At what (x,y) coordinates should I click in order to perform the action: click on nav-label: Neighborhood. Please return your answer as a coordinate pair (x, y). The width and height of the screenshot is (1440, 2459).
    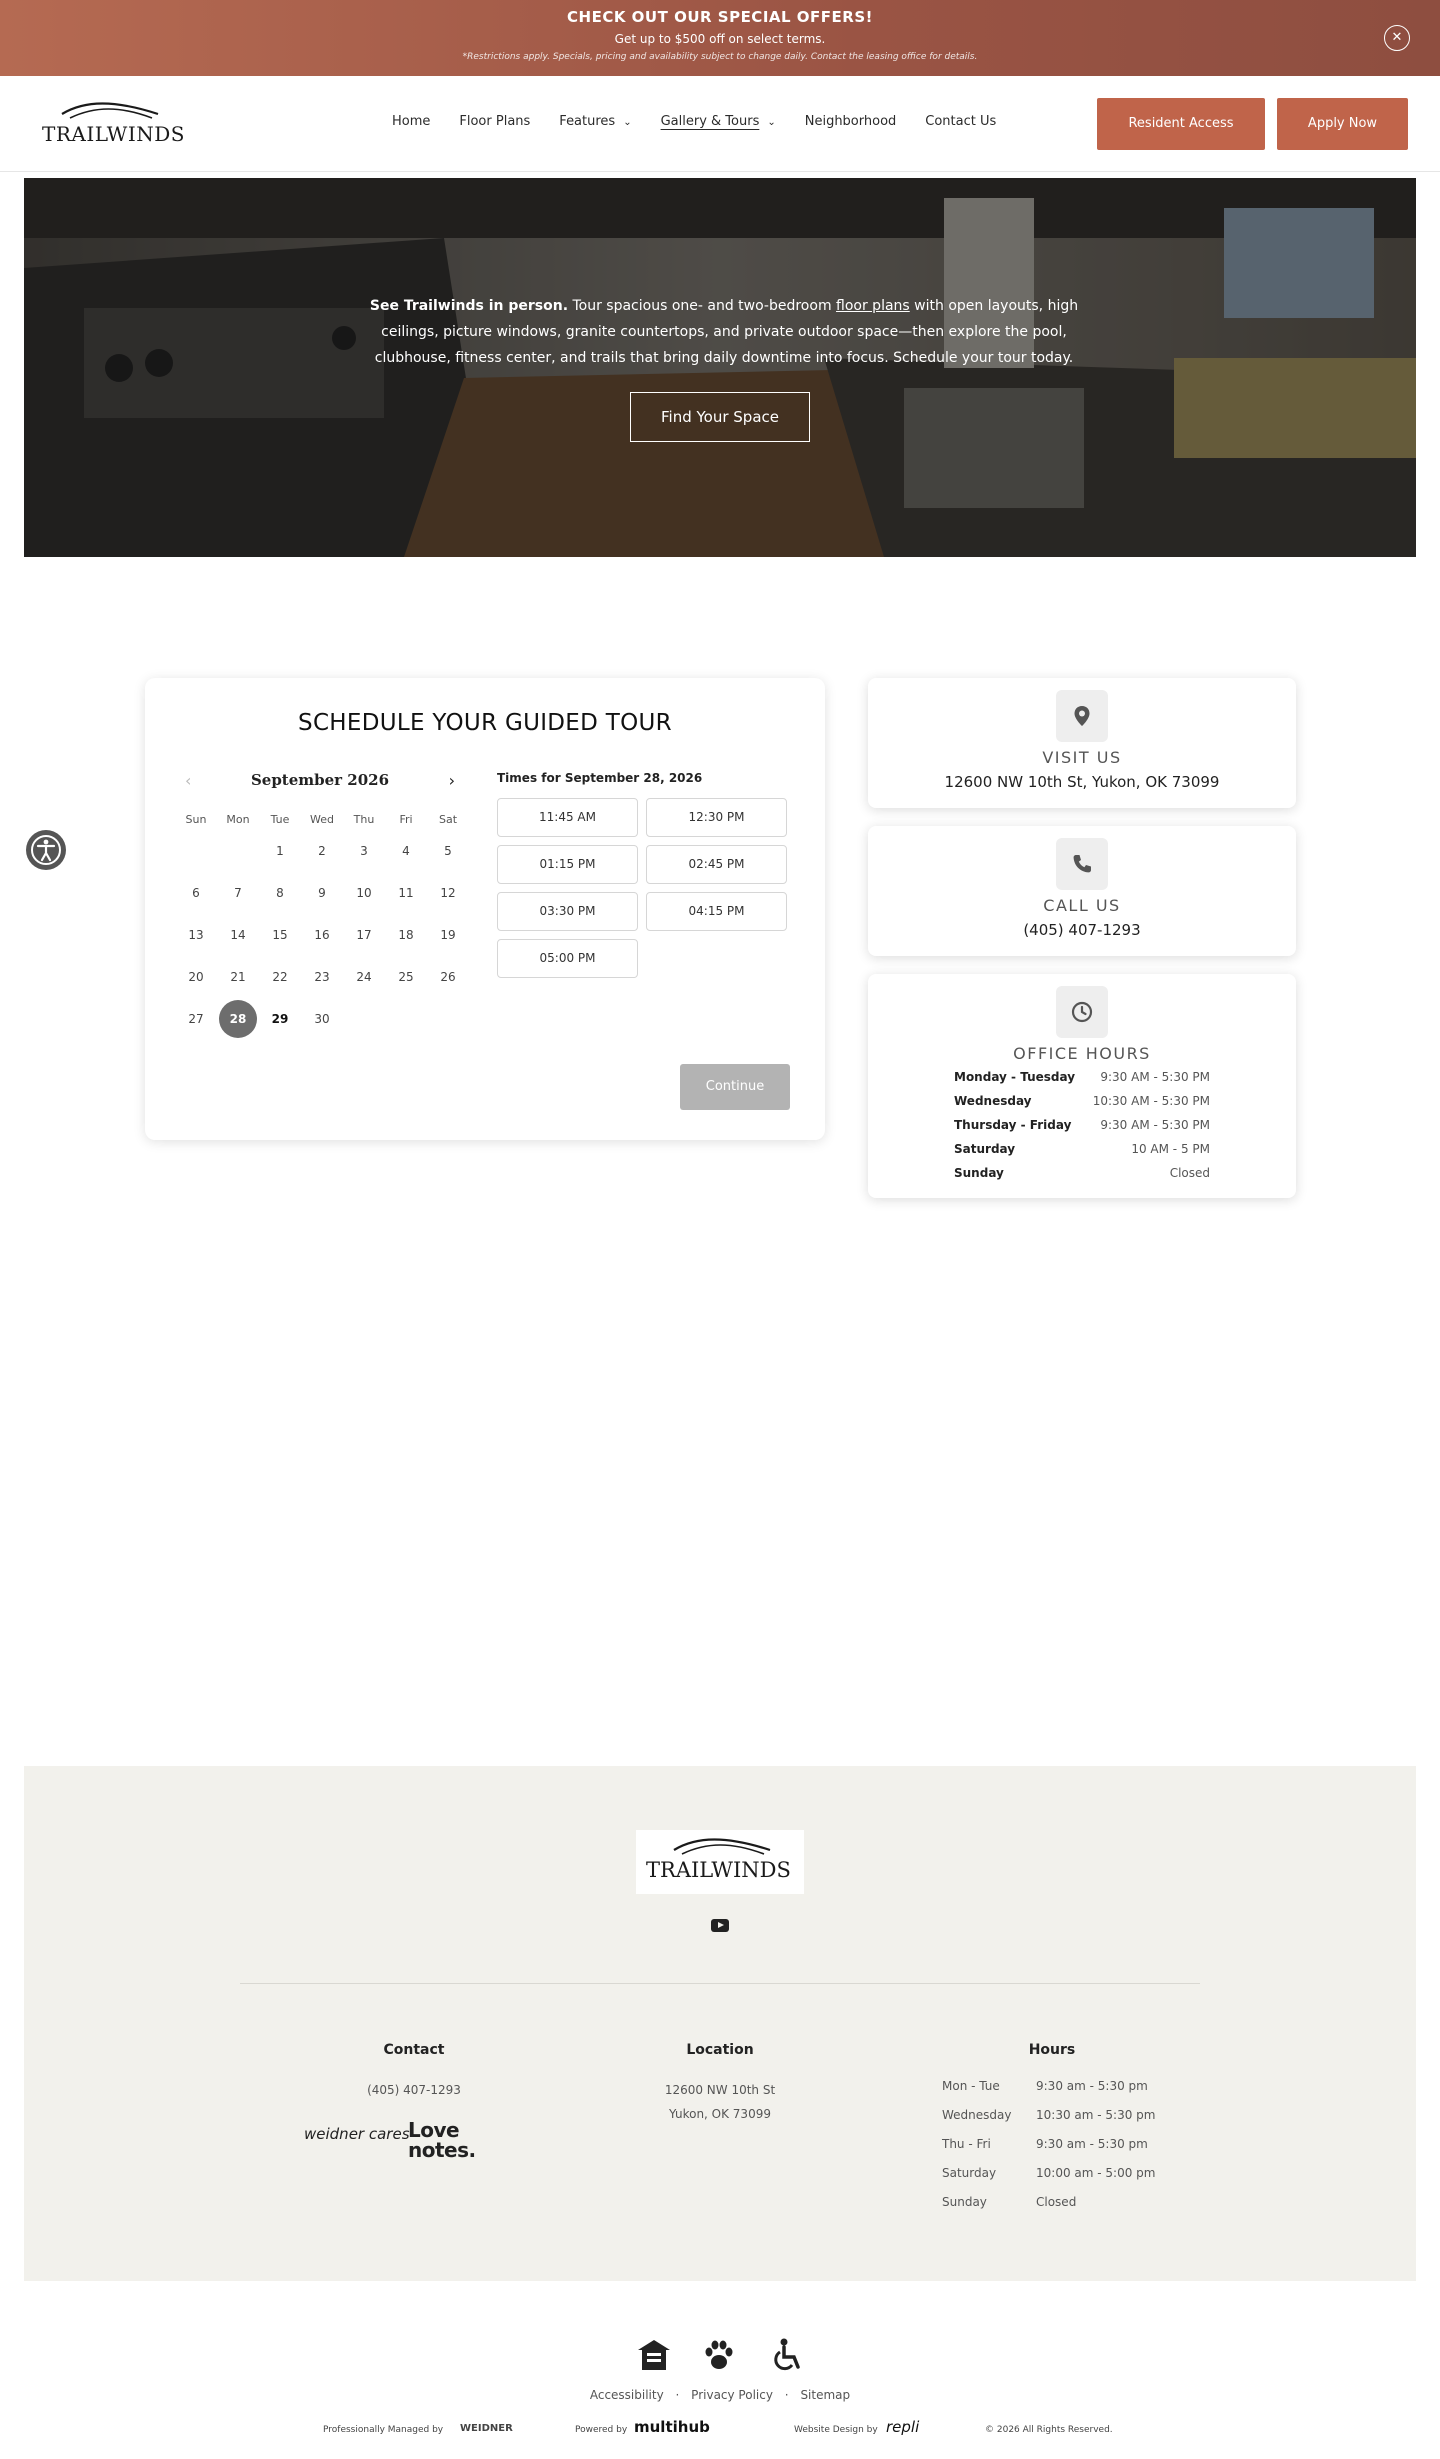
    Looking at the image, I should click on (850, 121).